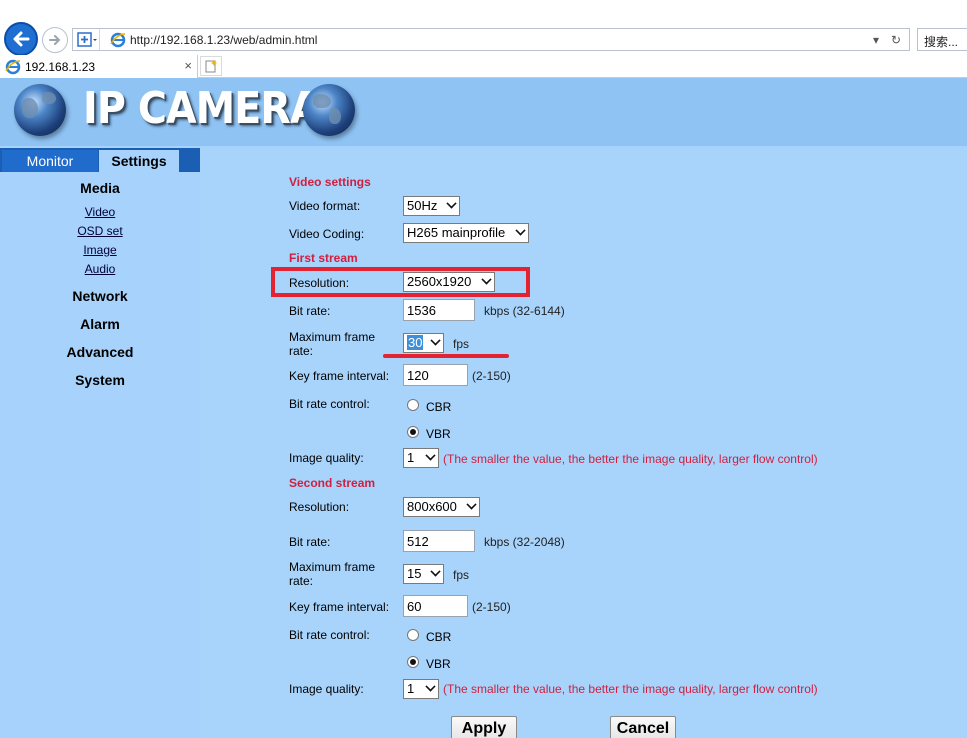 This screenshot has width=967, height=738. I want to click on first-bitrate-input: 1536, so click(439, 310).